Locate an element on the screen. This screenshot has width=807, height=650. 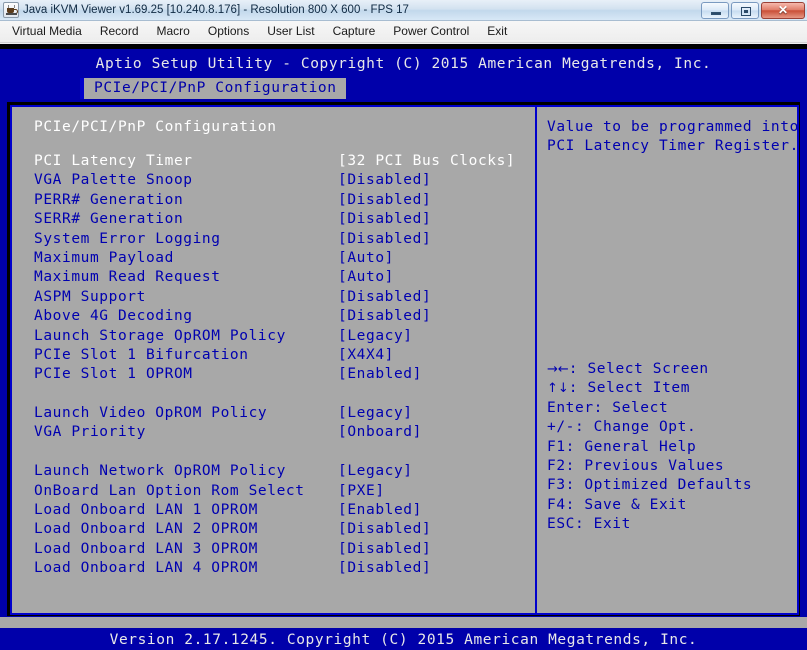
settings-row: VGA Palette Snoop [Disabled] is located at coordinates (281, 181).